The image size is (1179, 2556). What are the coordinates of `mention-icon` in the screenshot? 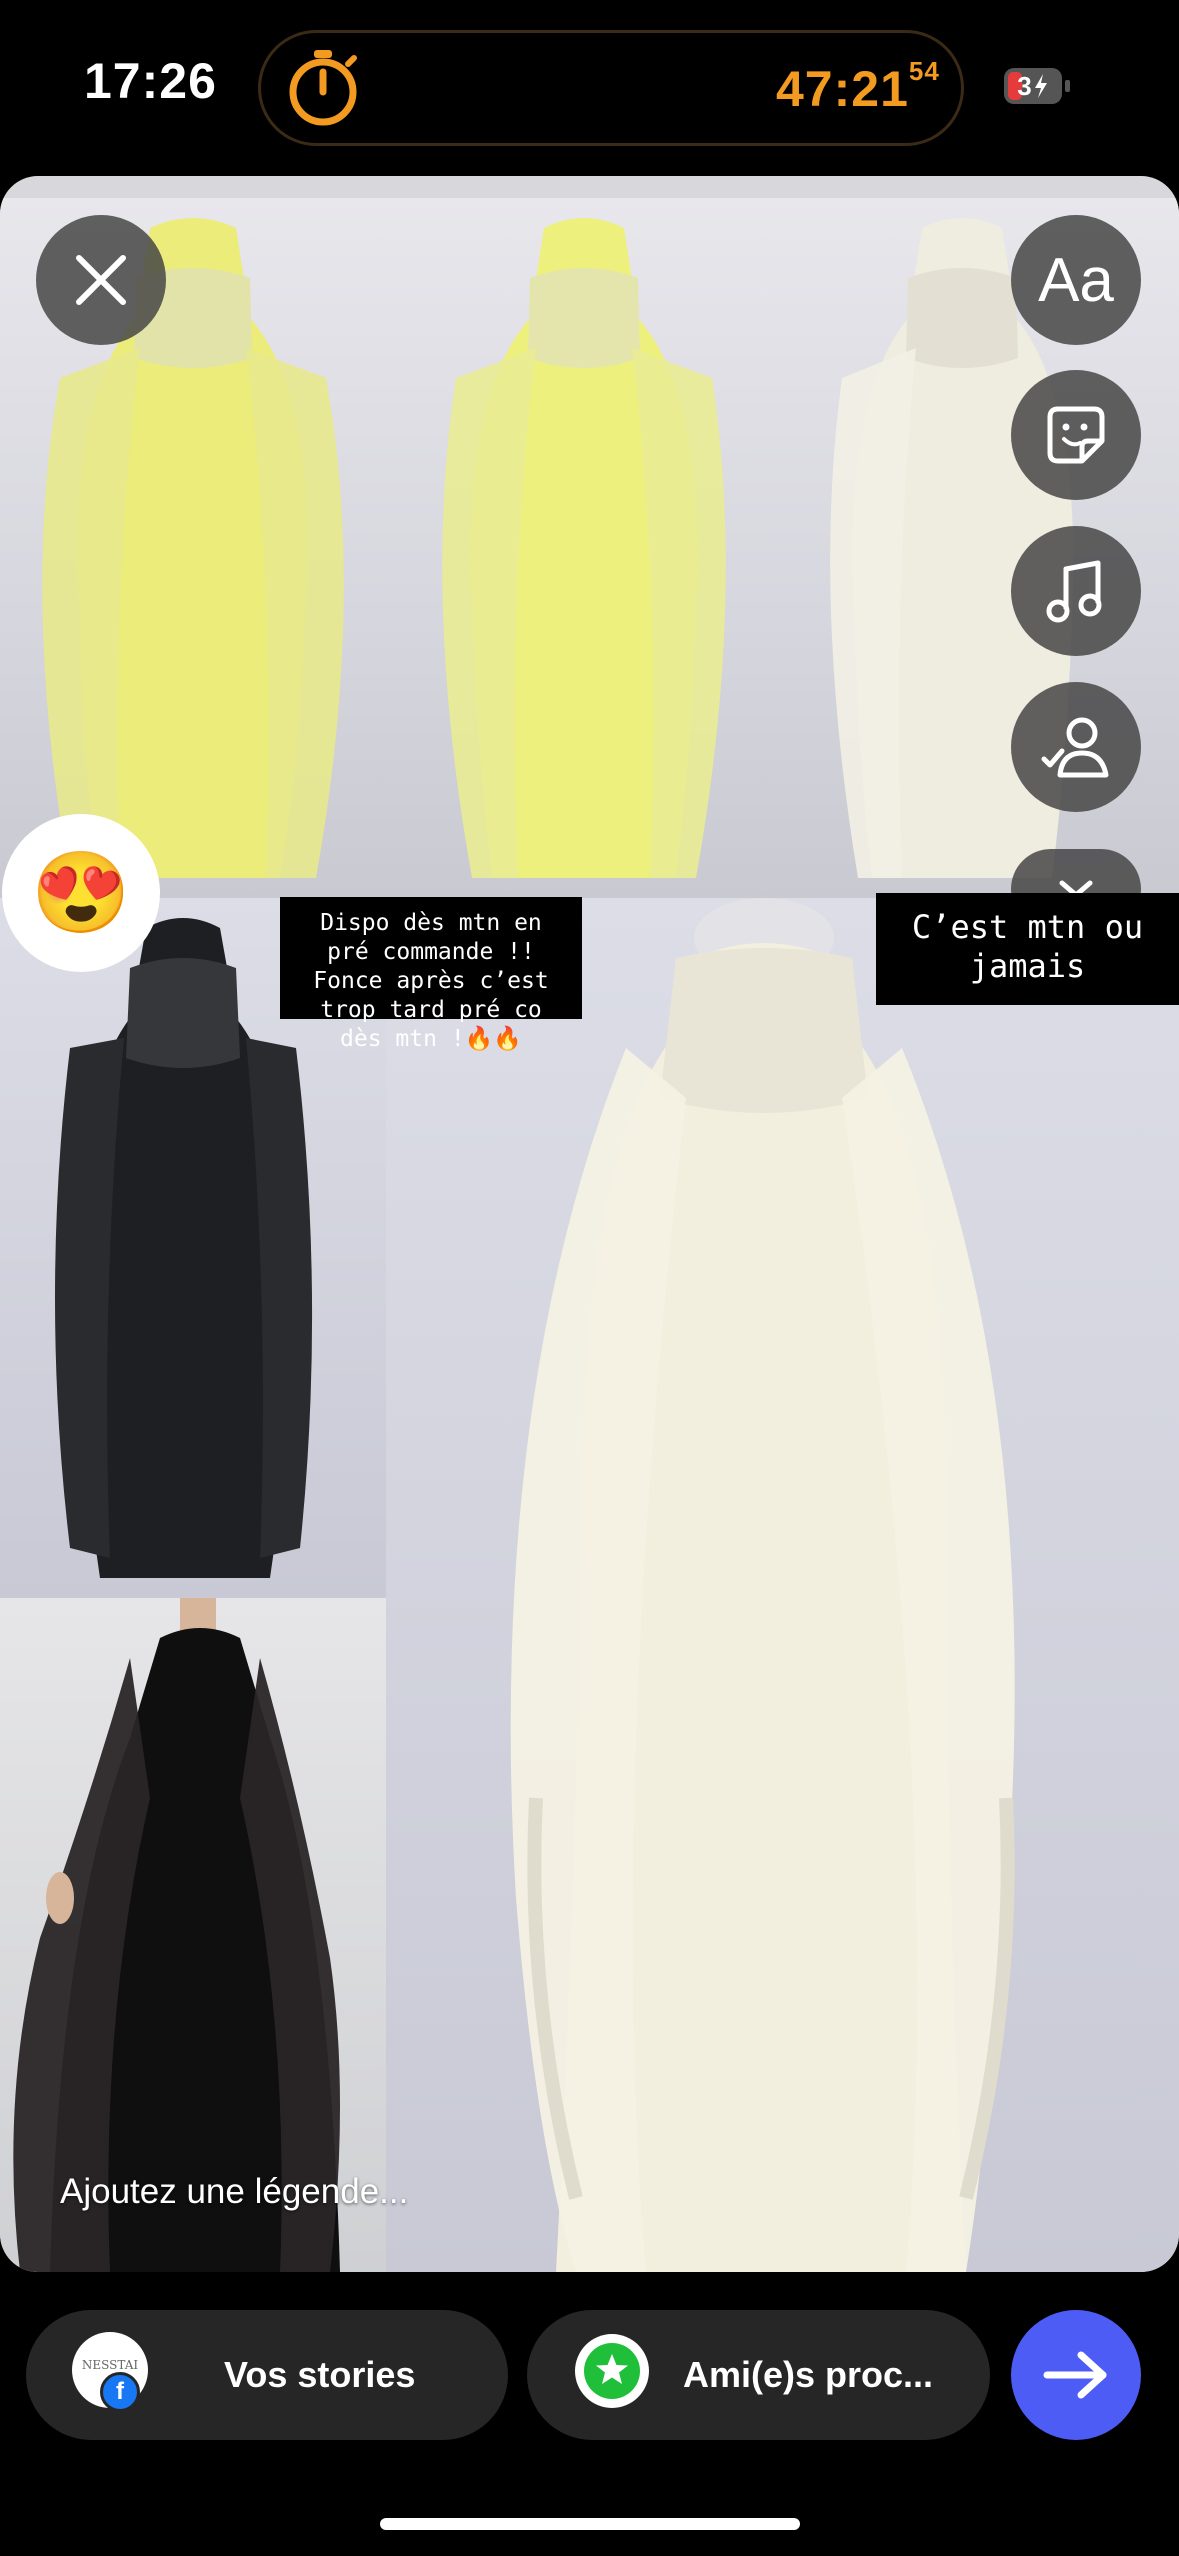 It's located at (1075, 747).